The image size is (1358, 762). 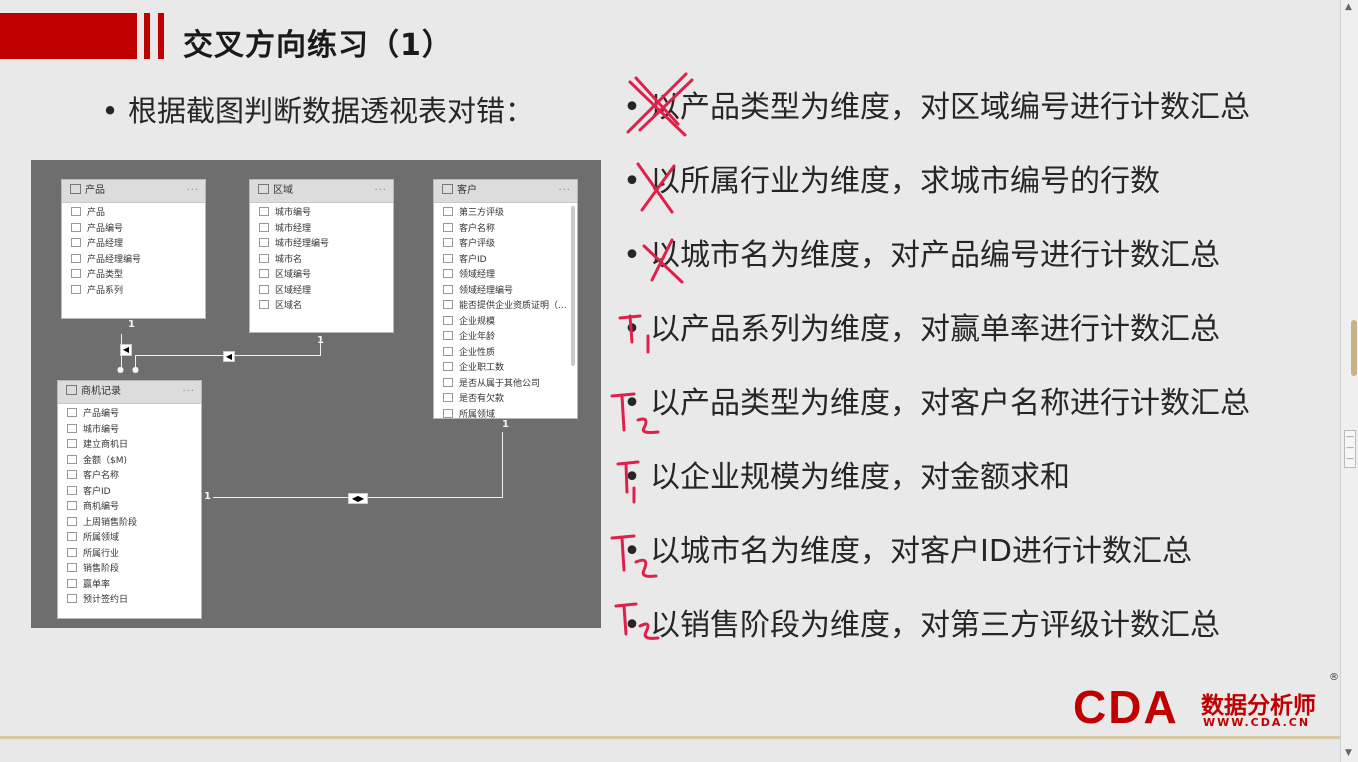 What do you see at coordinates (573, 286) in the screenshot?
I see `table-scrollbar` at bounding box center [573, 286].